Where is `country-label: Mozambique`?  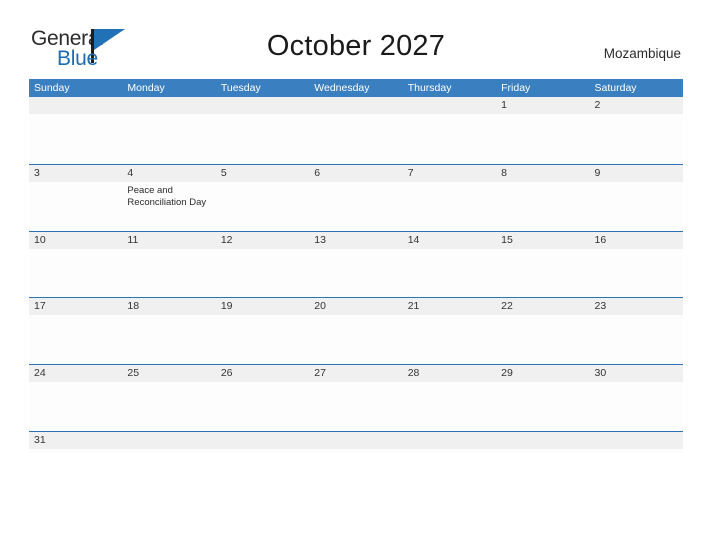 country-label: Mozambique is located at coordinates (642, 53).